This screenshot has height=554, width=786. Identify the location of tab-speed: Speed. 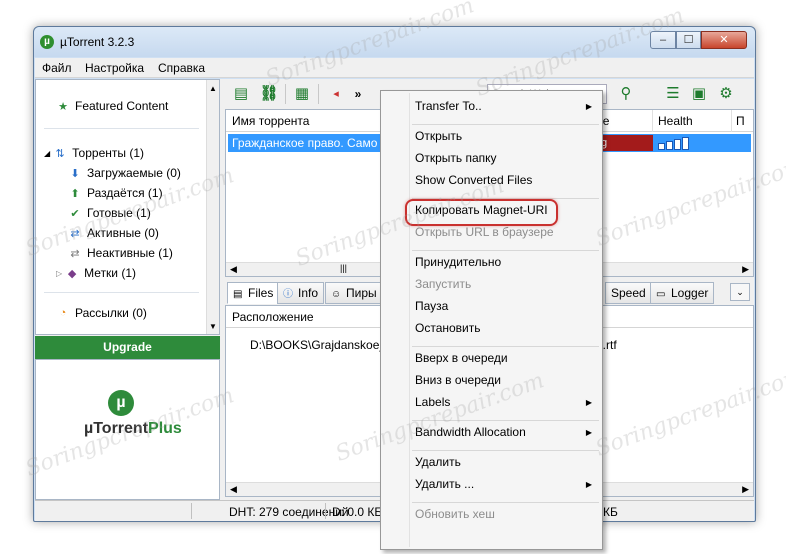
(628, 293).